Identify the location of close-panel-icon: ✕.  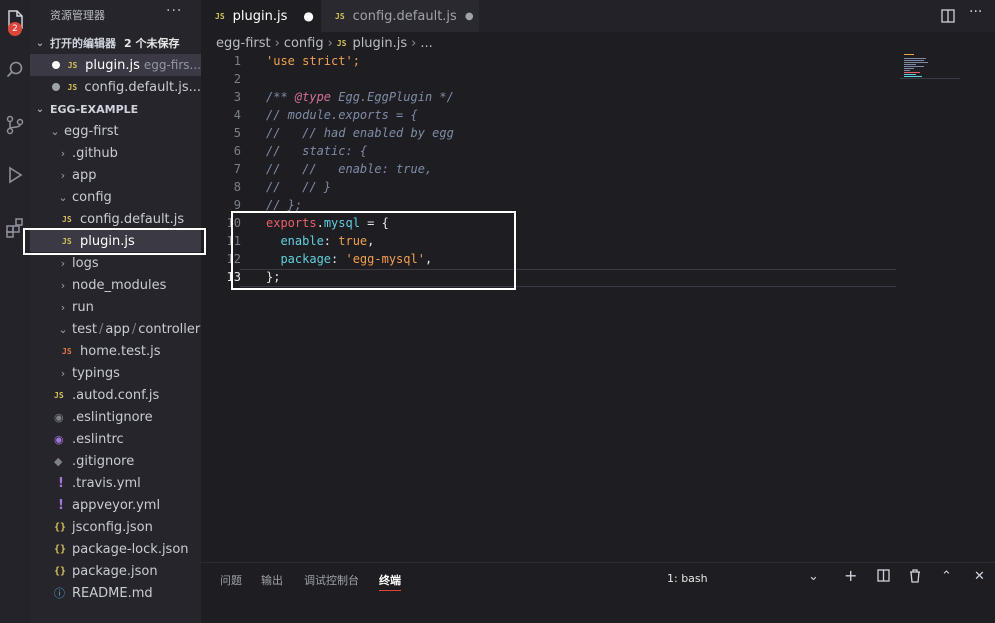
(979, 576).